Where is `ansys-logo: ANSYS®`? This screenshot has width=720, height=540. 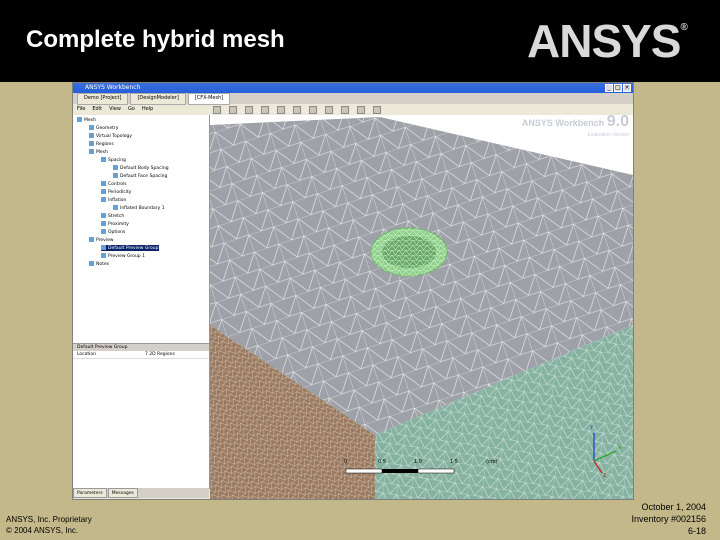
ansys-logo: ANSYS® is located at coordinates (607, 41).